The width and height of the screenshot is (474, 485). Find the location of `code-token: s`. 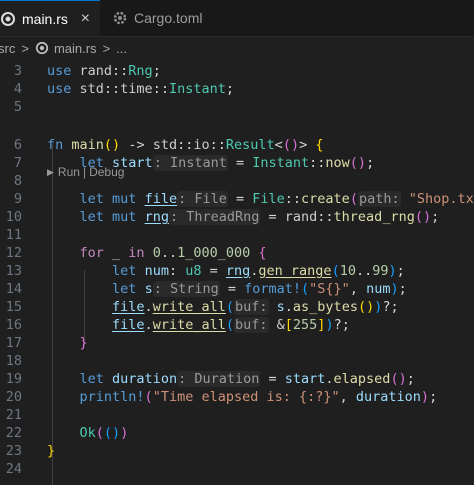

code-token: s is located at coordinates (148, 289).